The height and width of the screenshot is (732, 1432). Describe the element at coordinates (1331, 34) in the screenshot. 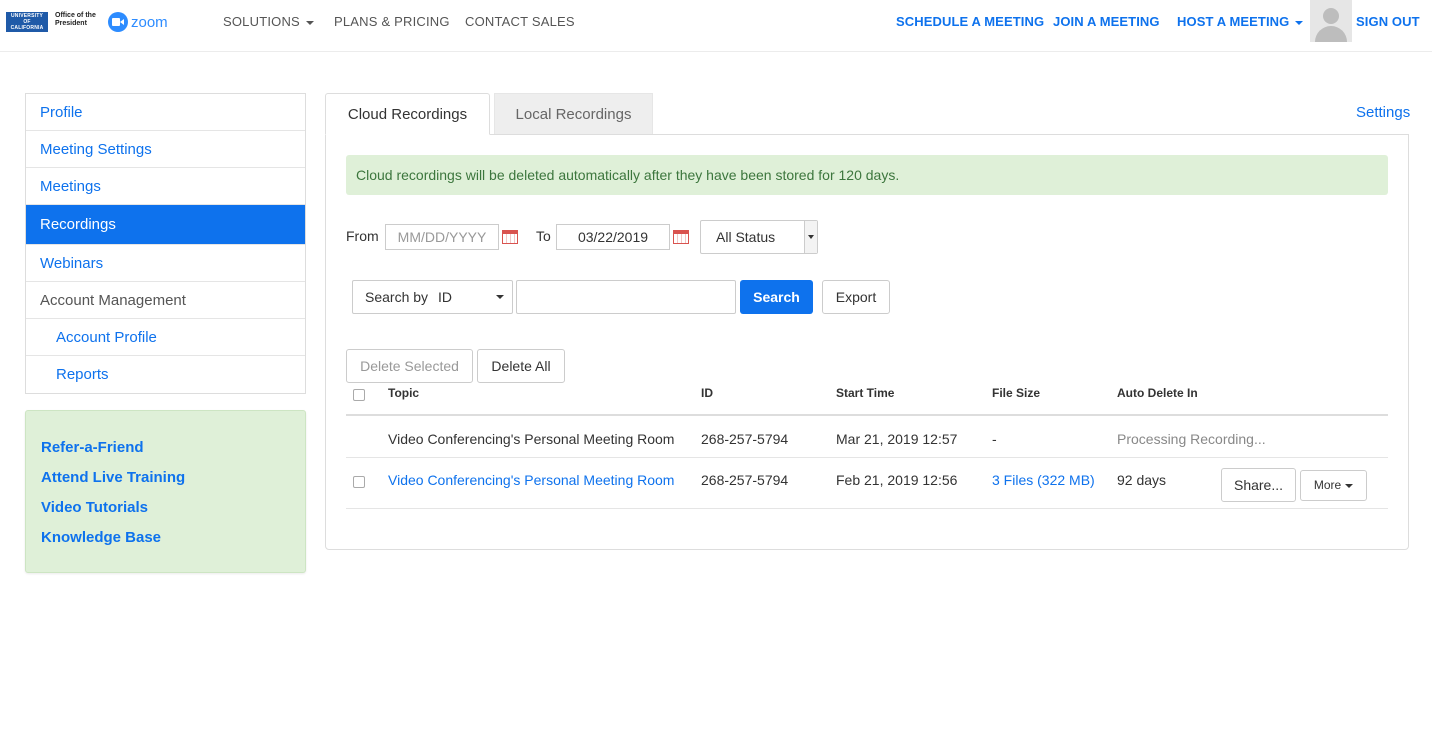

I see `avatar-body-shape` at that location.